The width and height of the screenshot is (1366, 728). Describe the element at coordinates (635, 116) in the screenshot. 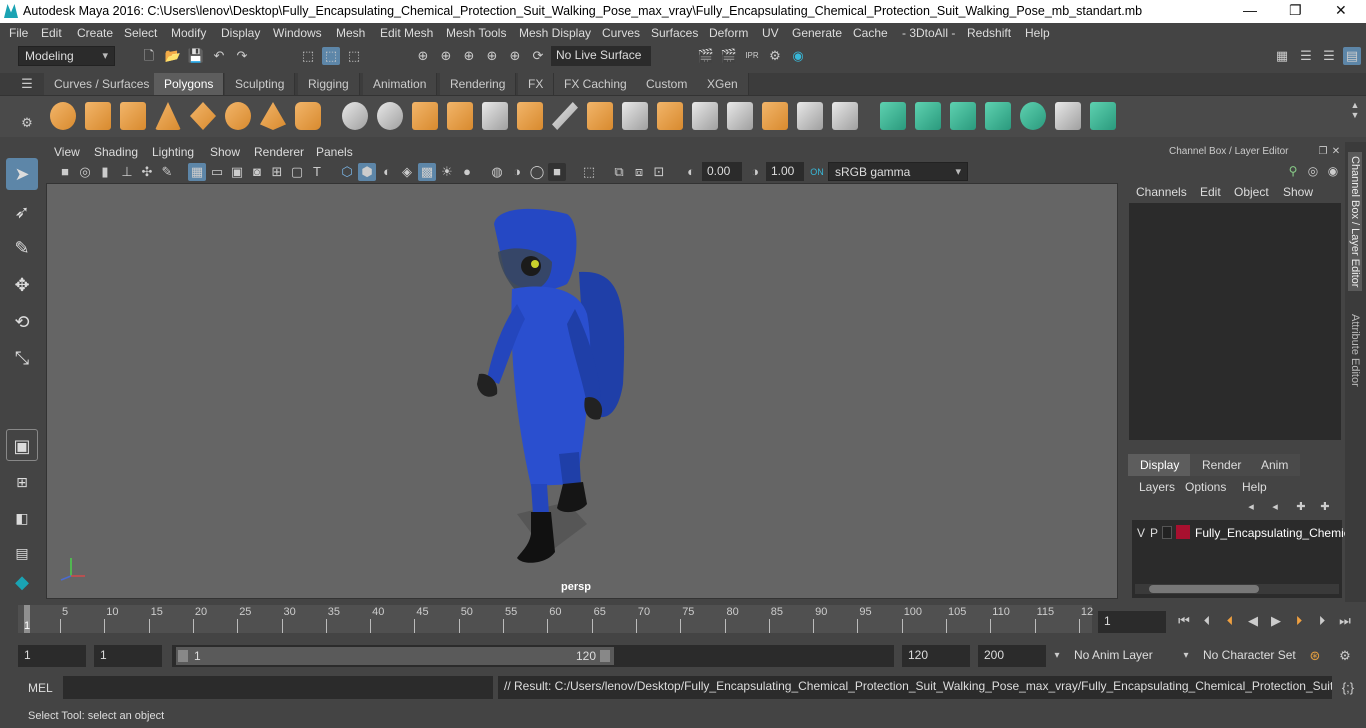

I see `bridge-icon` at that location.